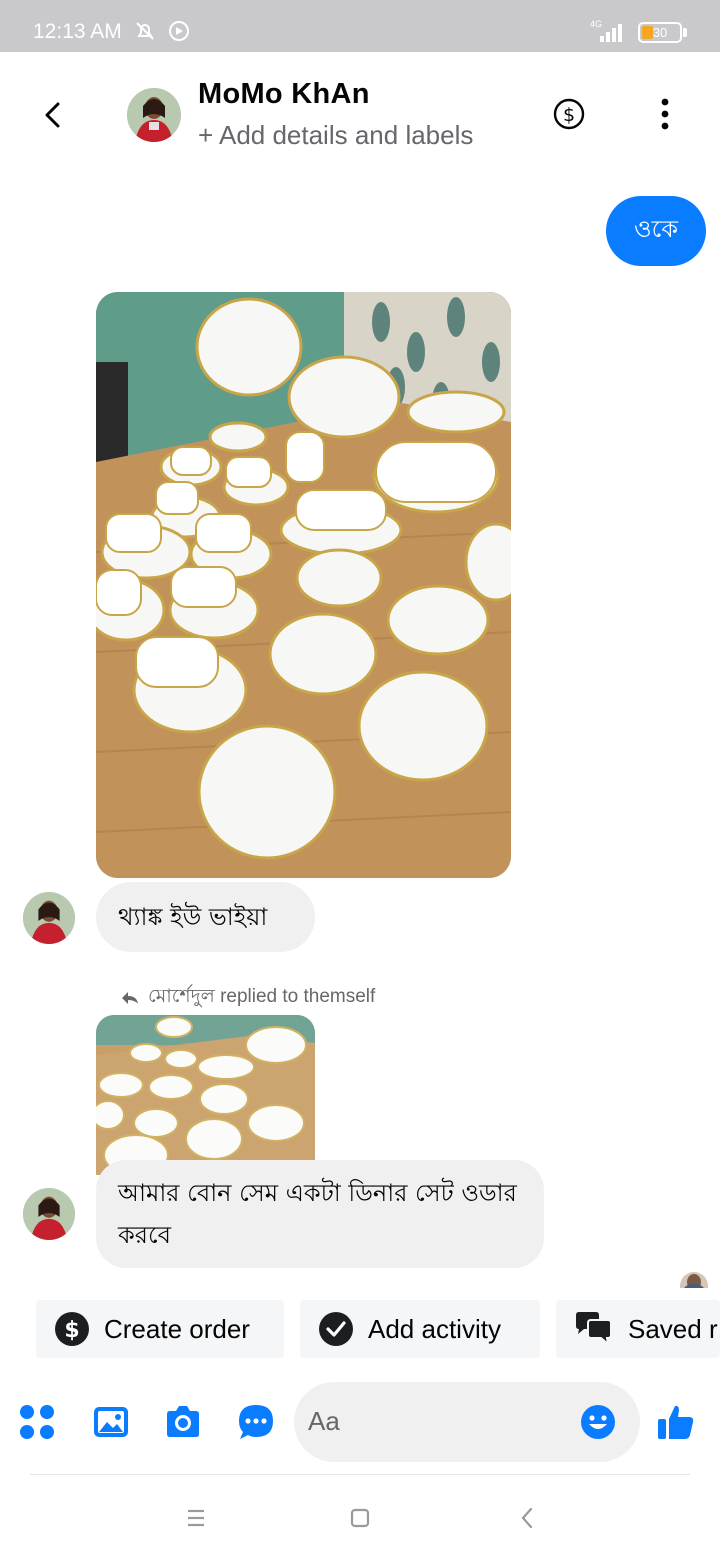 This screenshot has height=1560, width=720. I want to click on chat-bubbles-icon, so click(594, 1329).